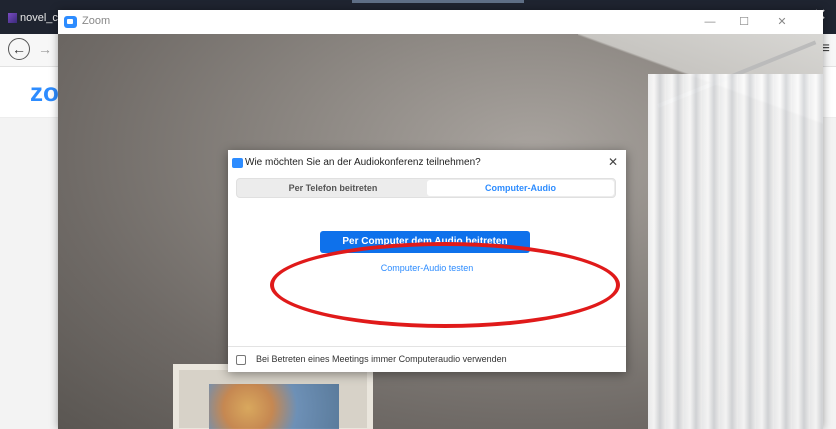  I want to click on dialog-close-icon: ✕, so click(613, 162).